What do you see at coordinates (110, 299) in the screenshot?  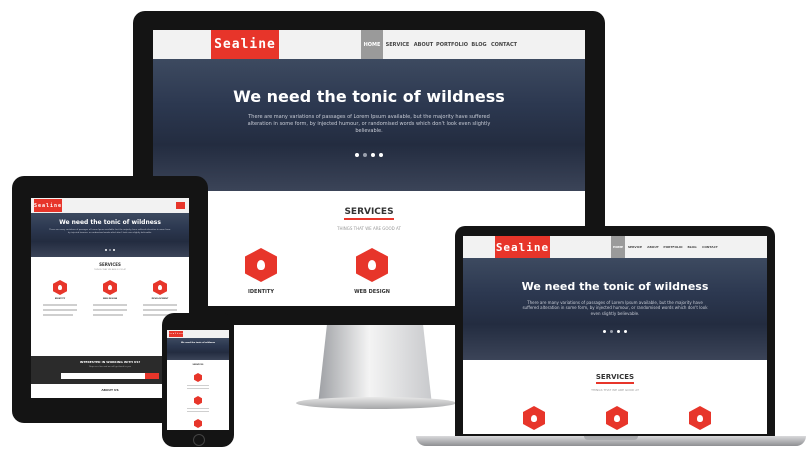 I see `tablet-service-label: WEB DESIGN` at bounding box center [110, 299].